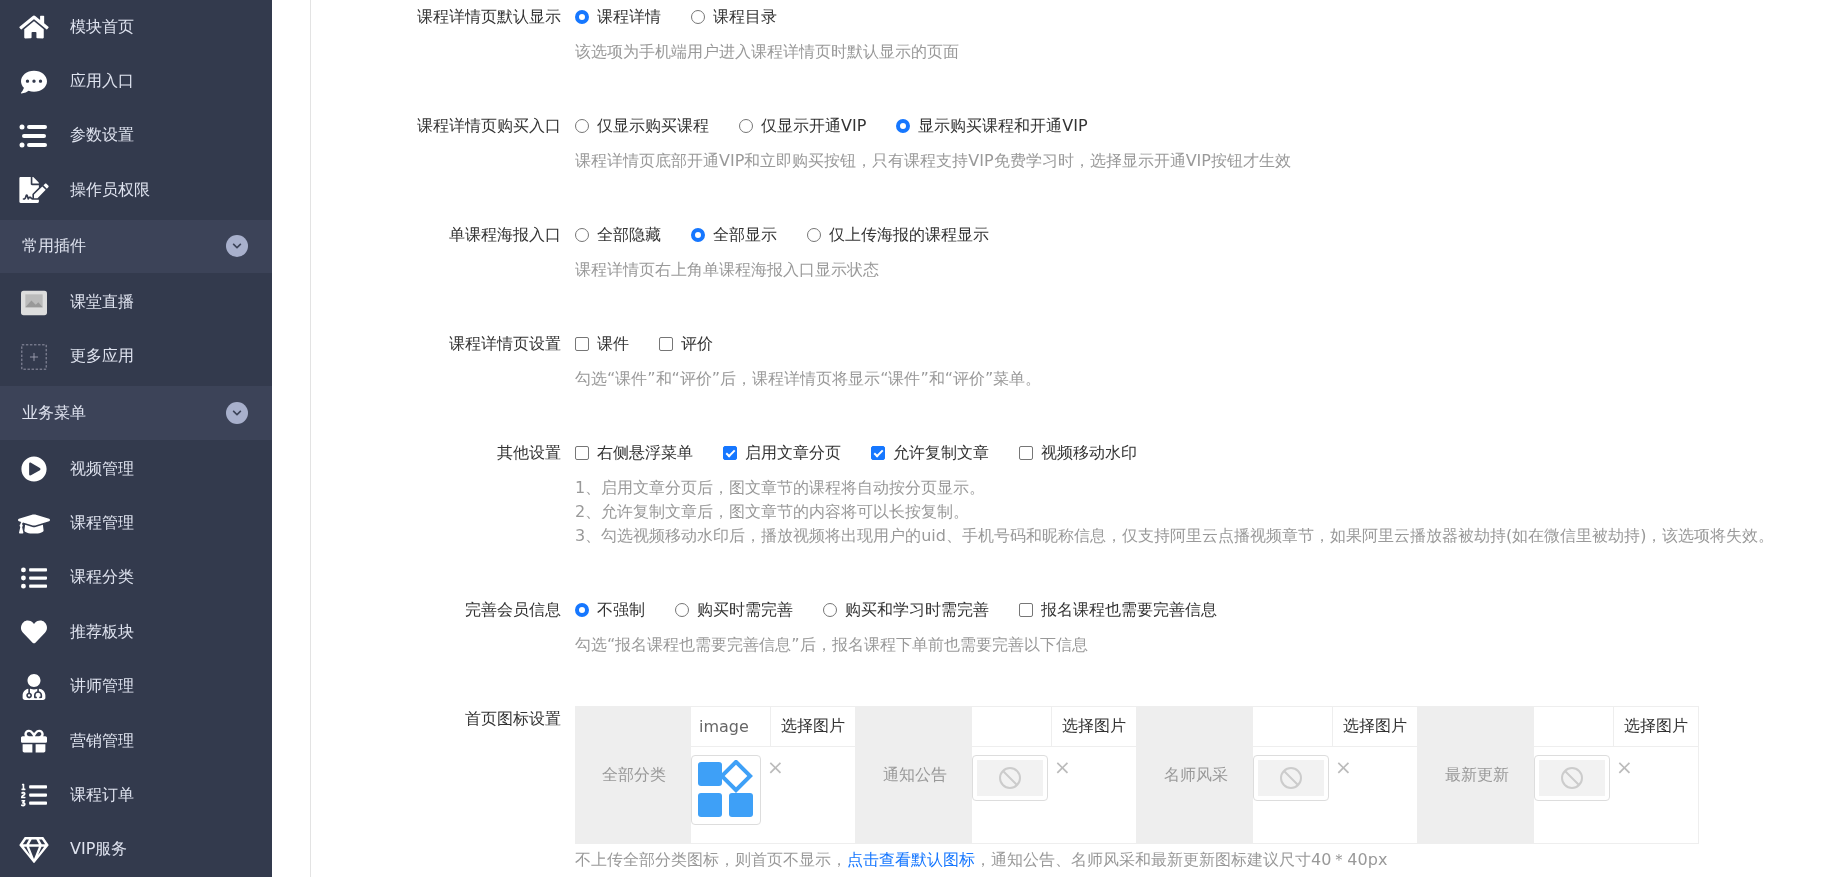  I want to click on help-text: 勾选“课件”和“评价”后，课程详情页将显示“课件”和“评价”菜单。, so click(809, 379).